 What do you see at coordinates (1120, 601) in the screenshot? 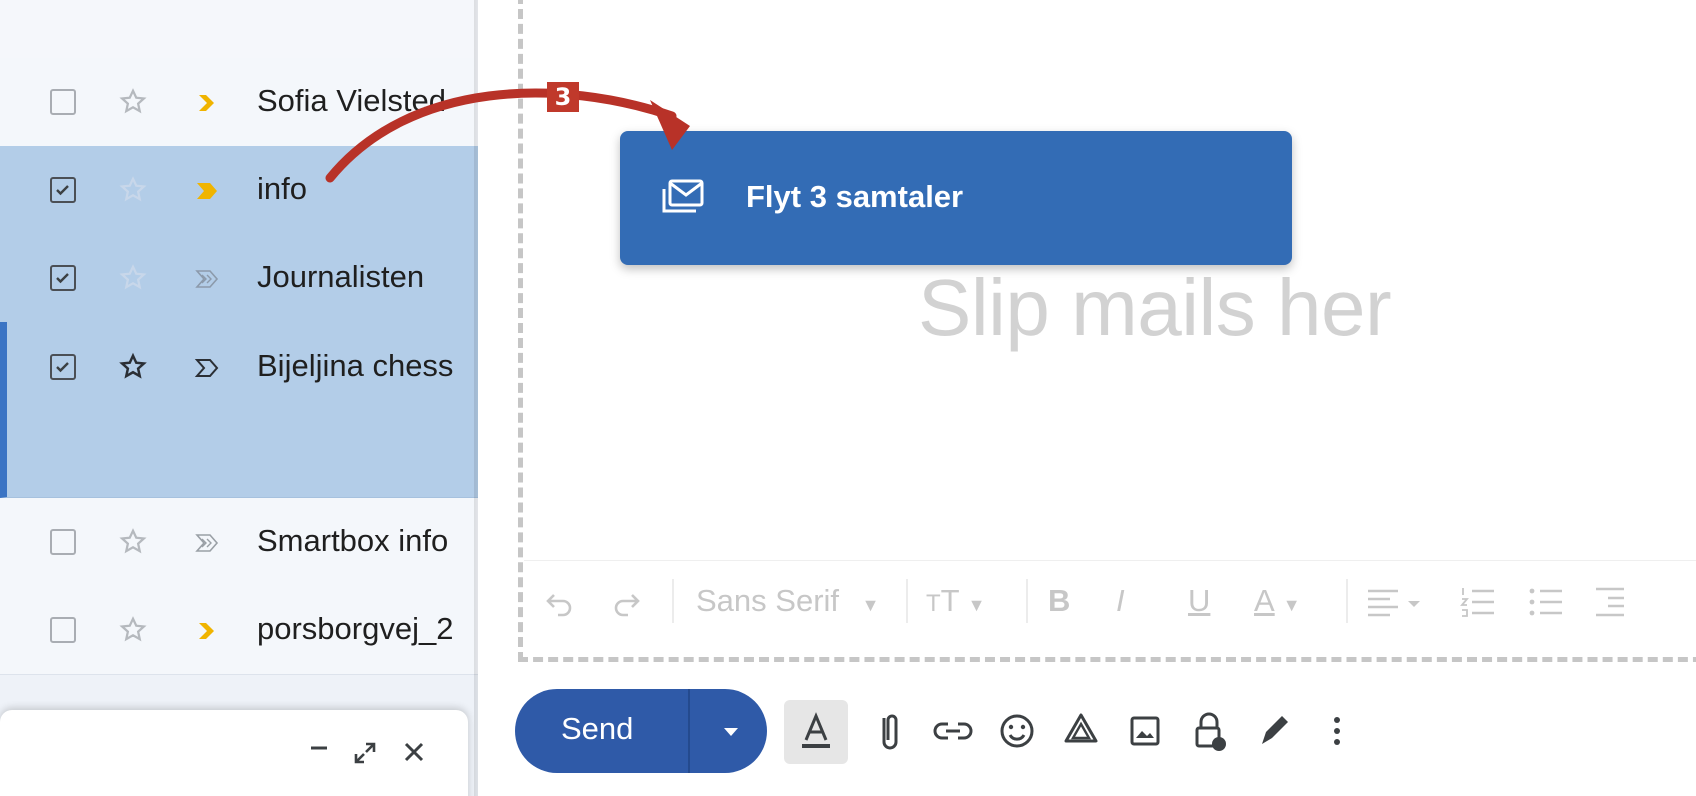
I see `italic-button: I` at bounding box center [1120, 601].